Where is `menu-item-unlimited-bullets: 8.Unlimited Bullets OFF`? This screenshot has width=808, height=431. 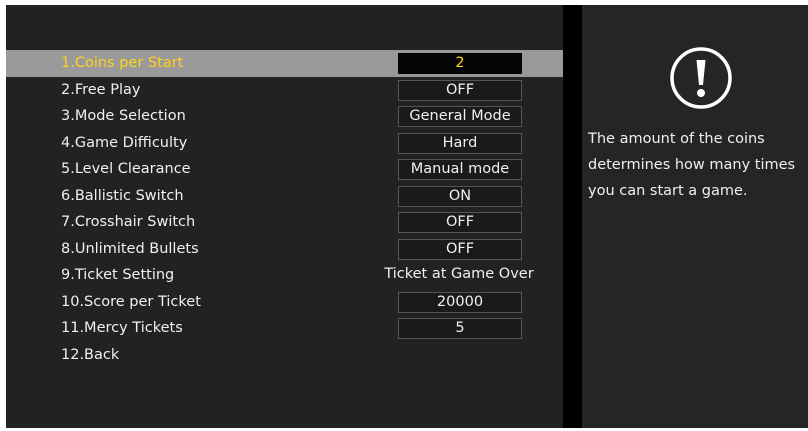 menu-item-unlimited-bullets: 8.Unlimited Bullets OFF is located at coordinates (284, 249).